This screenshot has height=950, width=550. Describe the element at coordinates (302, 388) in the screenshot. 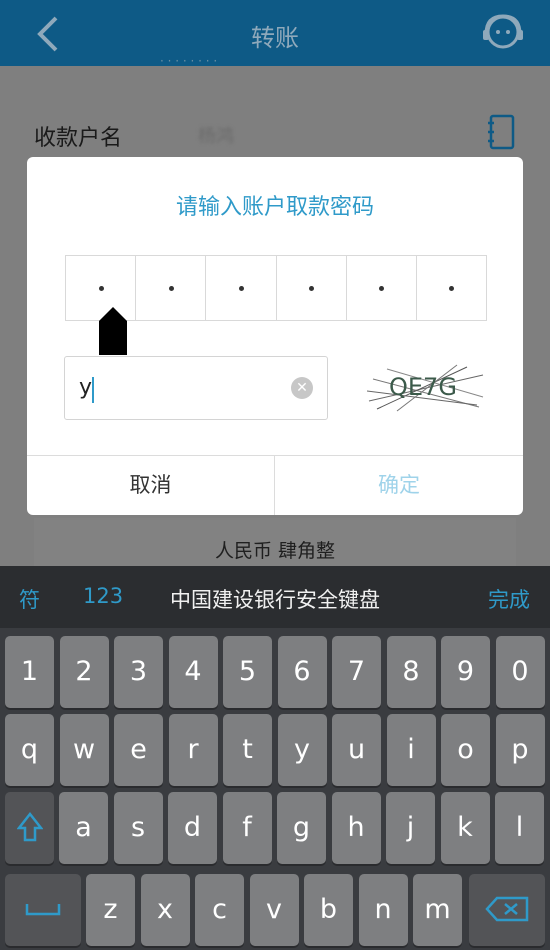

I see `clear-input-icon: ✕` at that location.